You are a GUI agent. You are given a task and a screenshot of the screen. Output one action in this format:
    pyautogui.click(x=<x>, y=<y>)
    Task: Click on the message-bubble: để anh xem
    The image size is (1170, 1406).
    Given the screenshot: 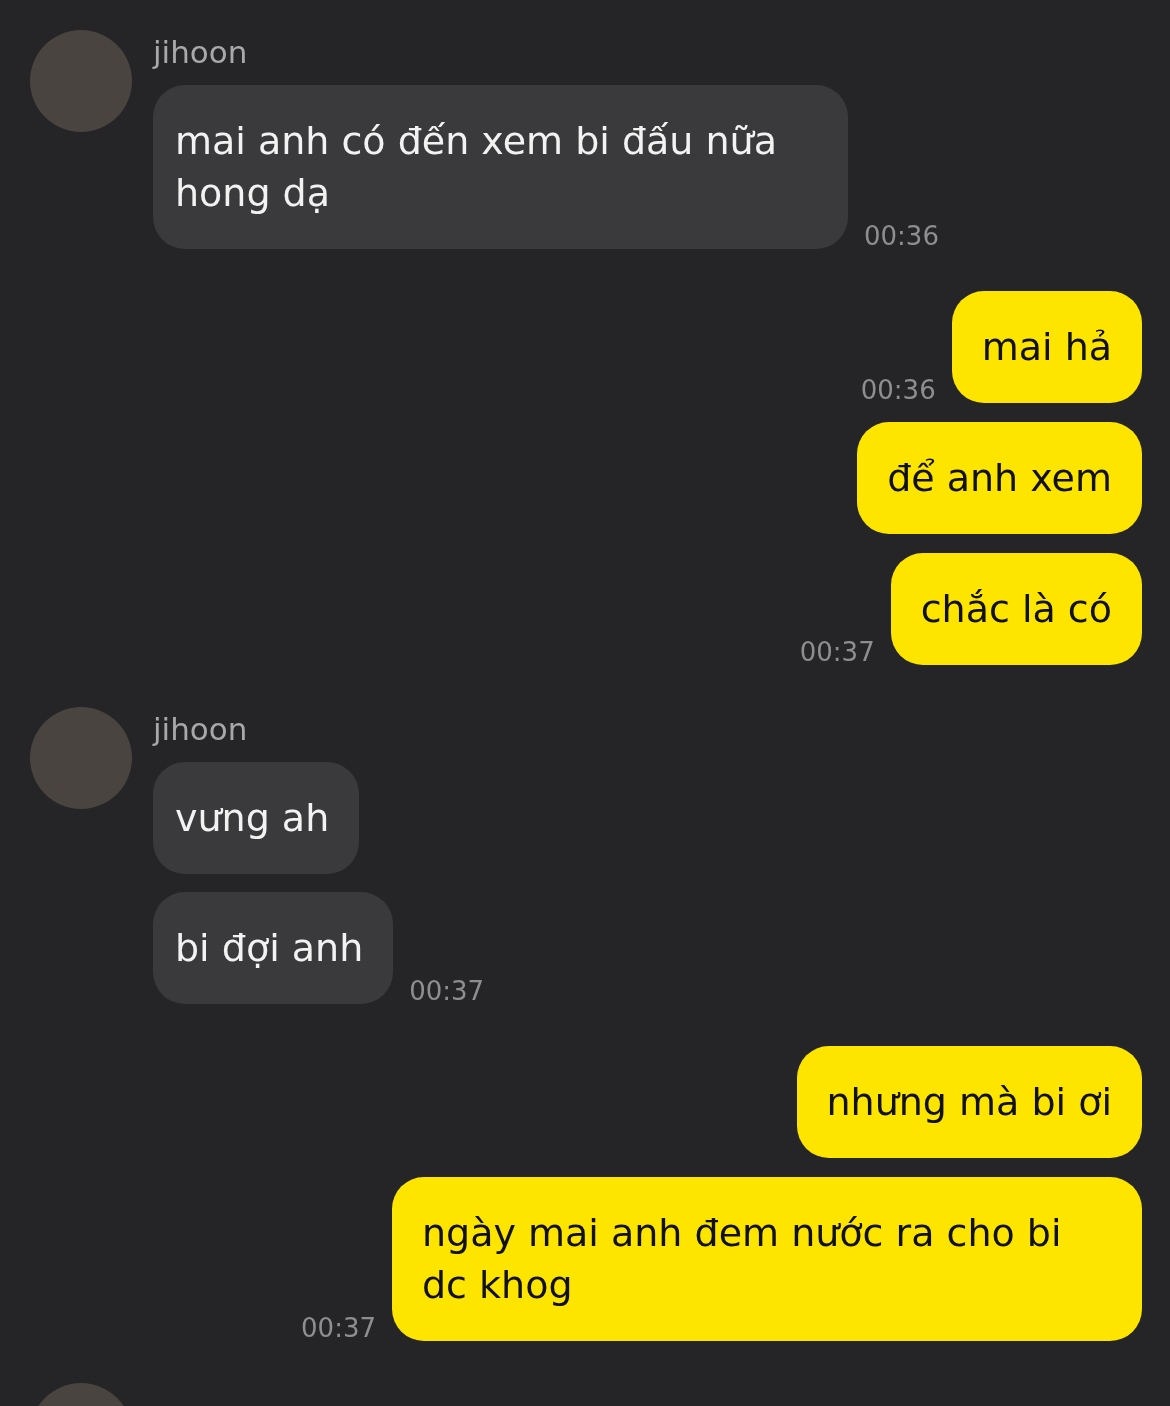 What is the action you would take?
    pyautogui.click(x=999, y=478)
    